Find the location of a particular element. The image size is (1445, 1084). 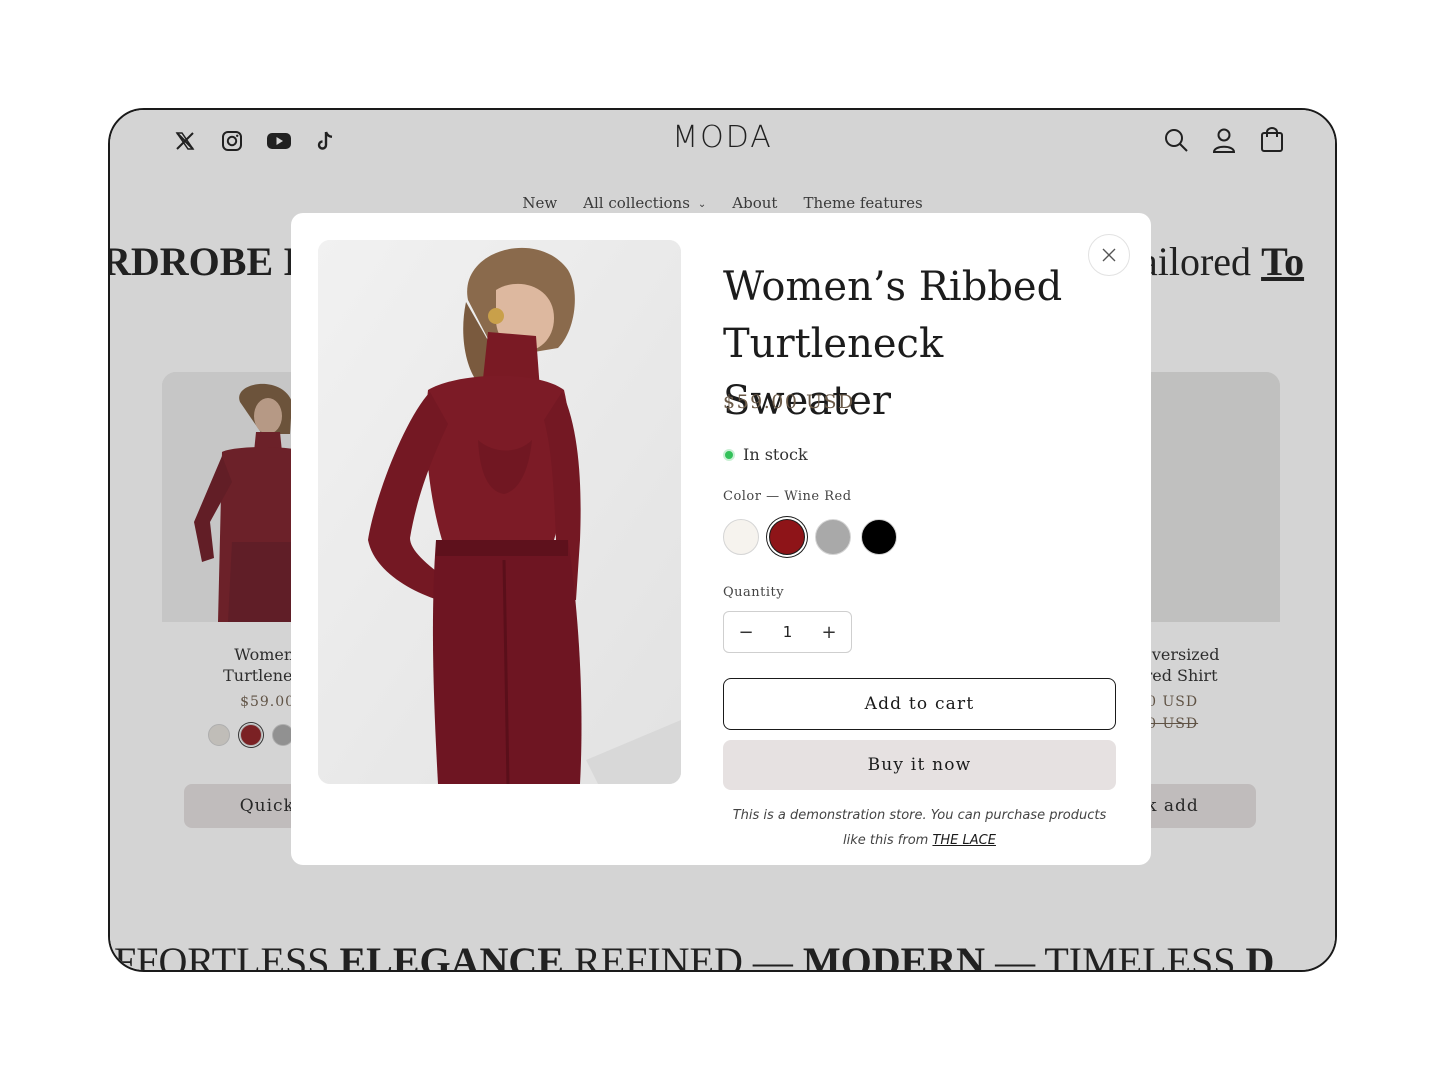

decrease-quantity-button: − is located at coordinates (746, 632).